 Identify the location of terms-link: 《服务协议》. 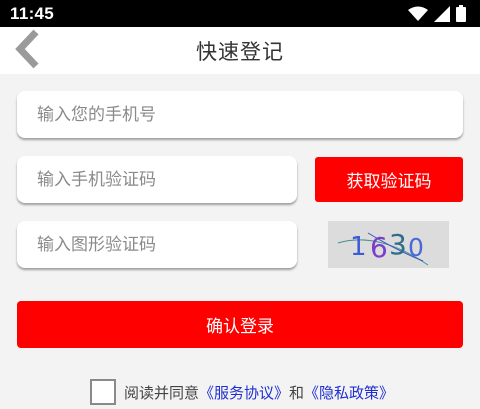
(244, 392).